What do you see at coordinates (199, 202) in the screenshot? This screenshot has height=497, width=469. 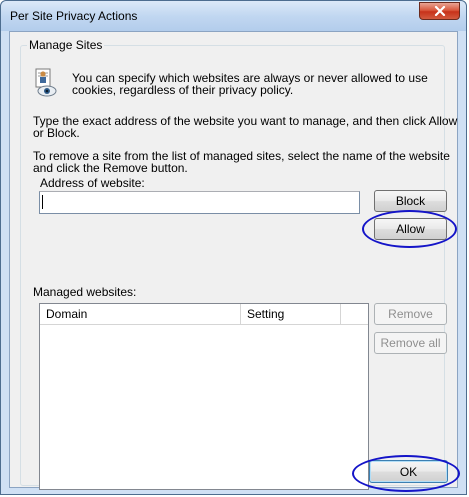 I see `address-input` at bounding box center [199, 202].